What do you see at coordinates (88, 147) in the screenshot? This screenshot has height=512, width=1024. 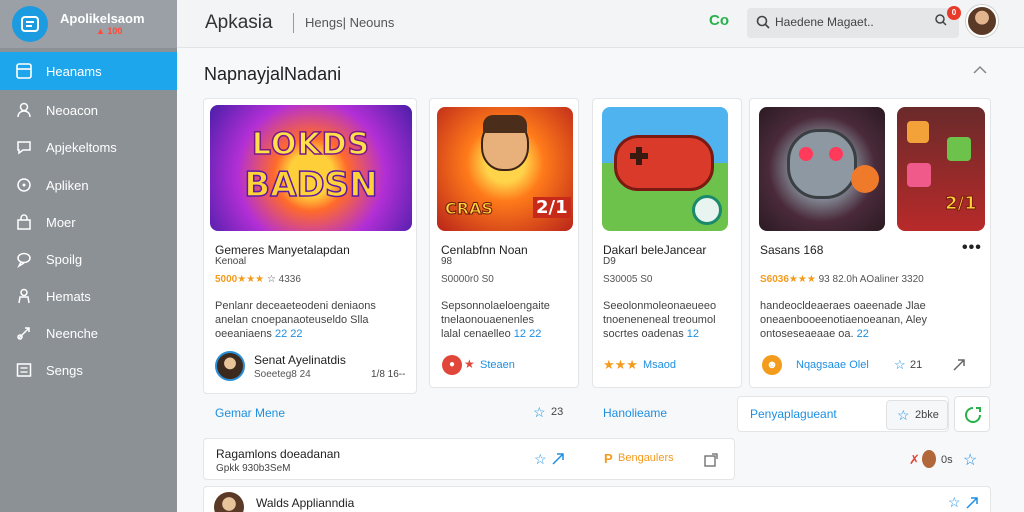 I see `sidebar-item-apjekeltoms: Apjekeltoms` at bounding box center [88, 147].